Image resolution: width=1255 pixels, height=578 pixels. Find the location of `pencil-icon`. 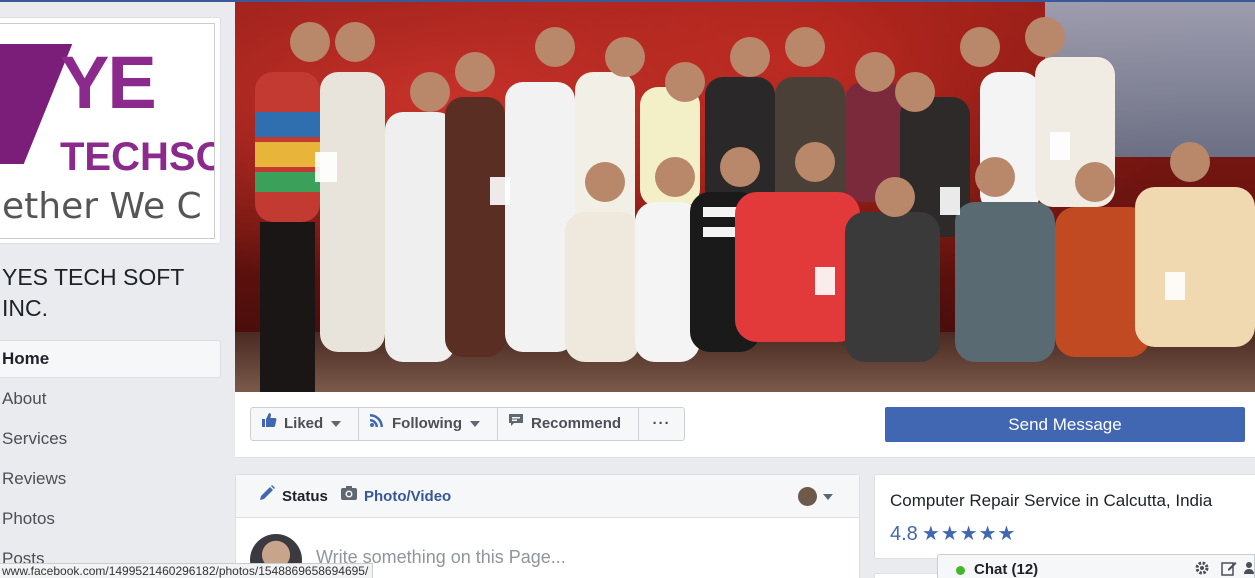

pencil-icon is located at coordinates (267, 497).